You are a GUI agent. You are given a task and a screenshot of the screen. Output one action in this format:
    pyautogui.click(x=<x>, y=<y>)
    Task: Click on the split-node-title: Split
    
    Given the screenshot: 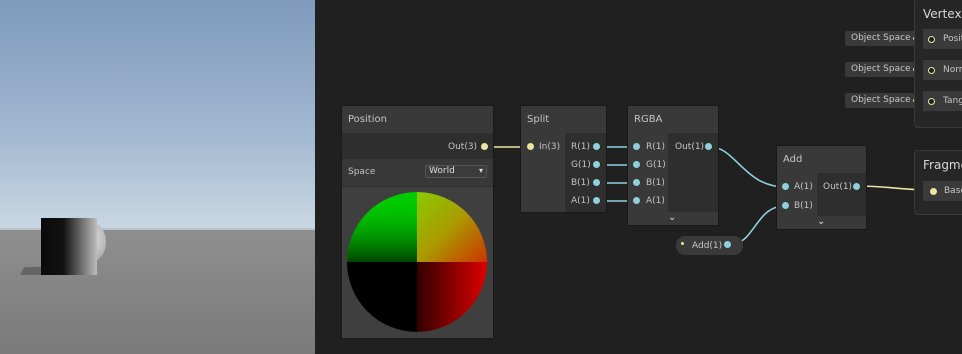 What is the action you would take?
    pyautogui.click(x=563, y=119)
    